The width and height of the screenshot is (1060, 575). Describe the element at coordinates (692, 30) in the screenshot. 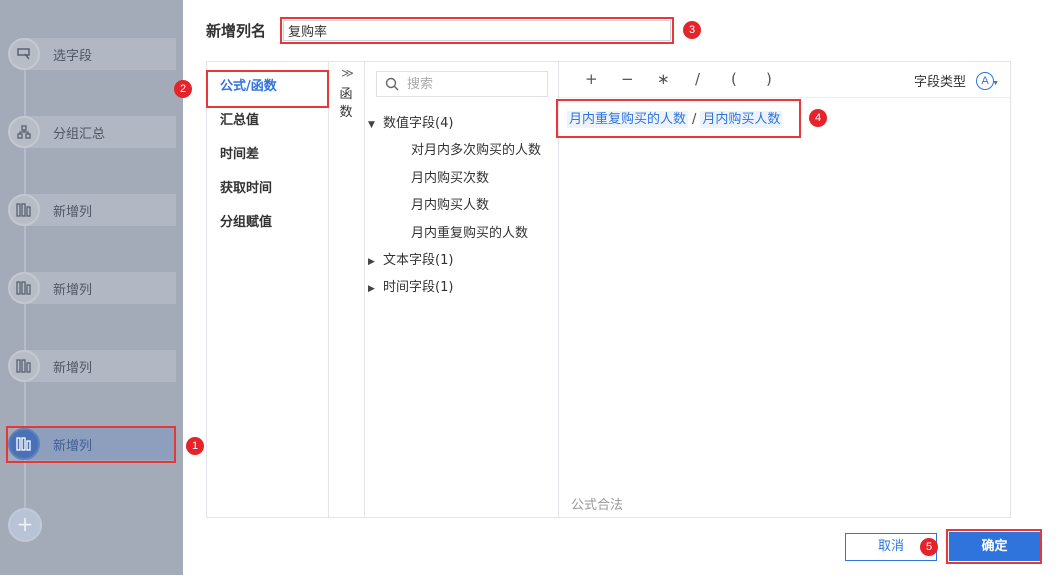

I see `callout-badge-3: 3` at that location.